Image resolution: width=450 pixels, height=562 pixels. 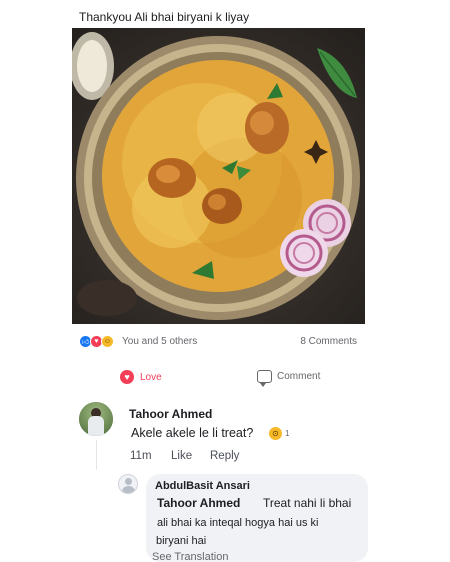 I want to click on reply-text-line: biryani hai, so click(x=181, y=541).